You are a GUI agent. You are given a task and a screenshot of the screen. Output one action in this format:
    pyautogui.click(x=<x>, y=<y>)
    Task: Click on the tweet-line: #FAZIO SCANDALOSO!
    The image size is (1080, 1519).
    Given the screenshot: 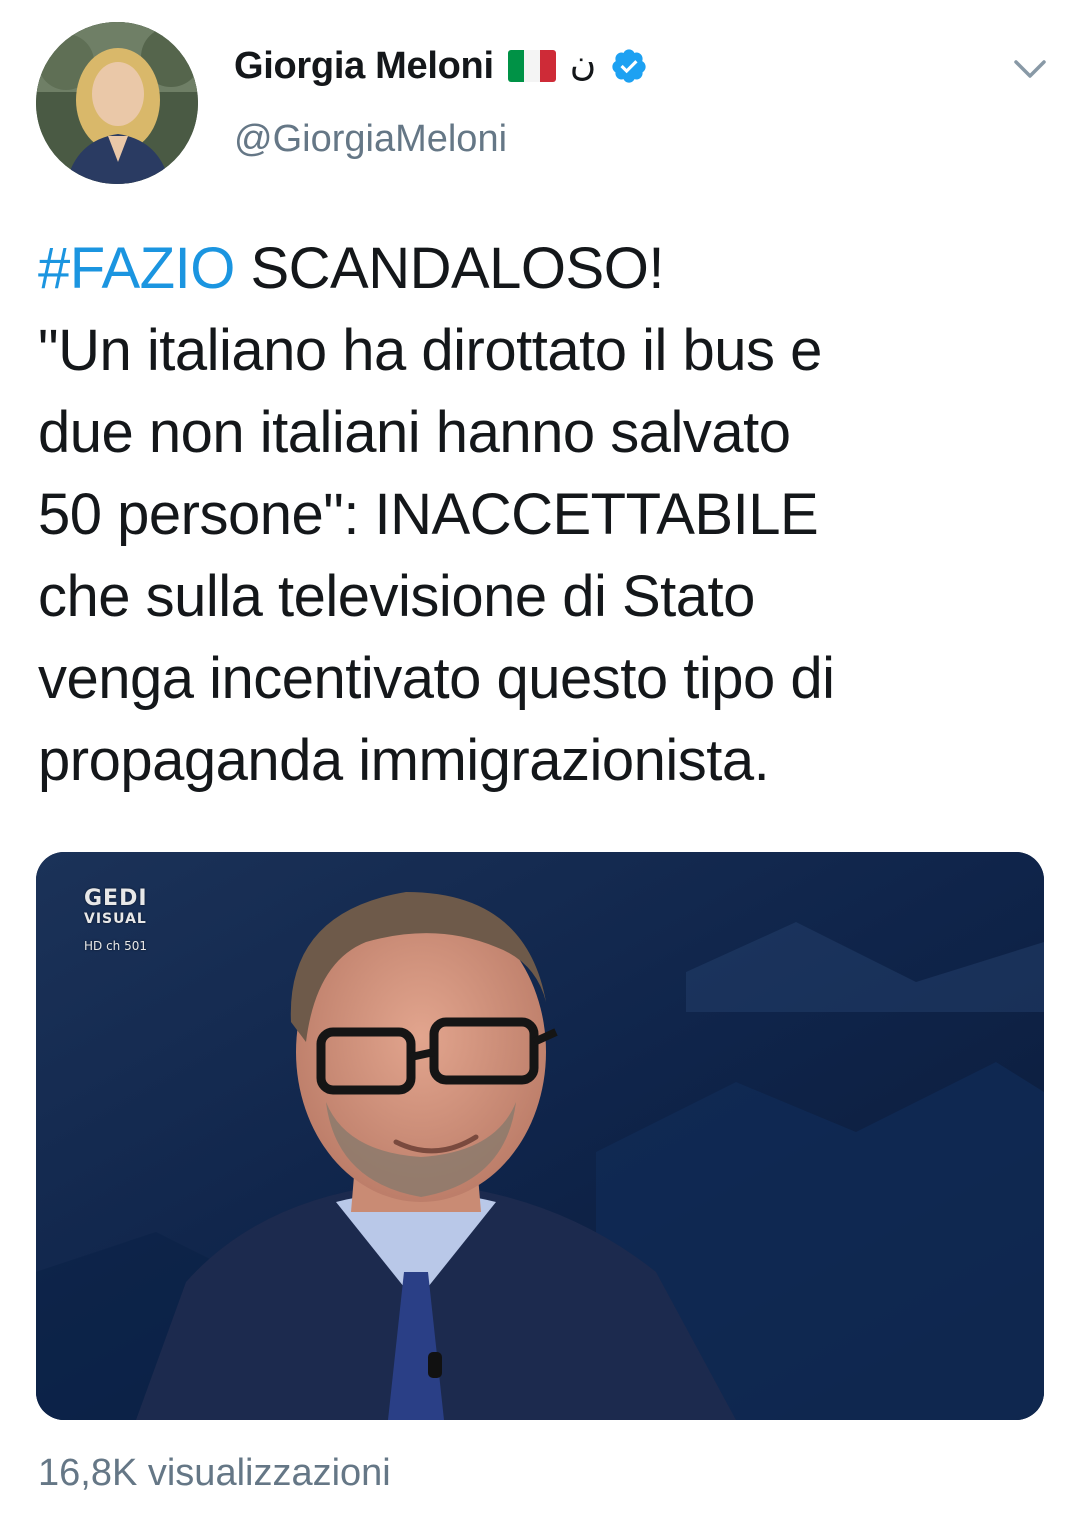 What is the action you would take?
    pyautogui.click(x=543, y=269)
    